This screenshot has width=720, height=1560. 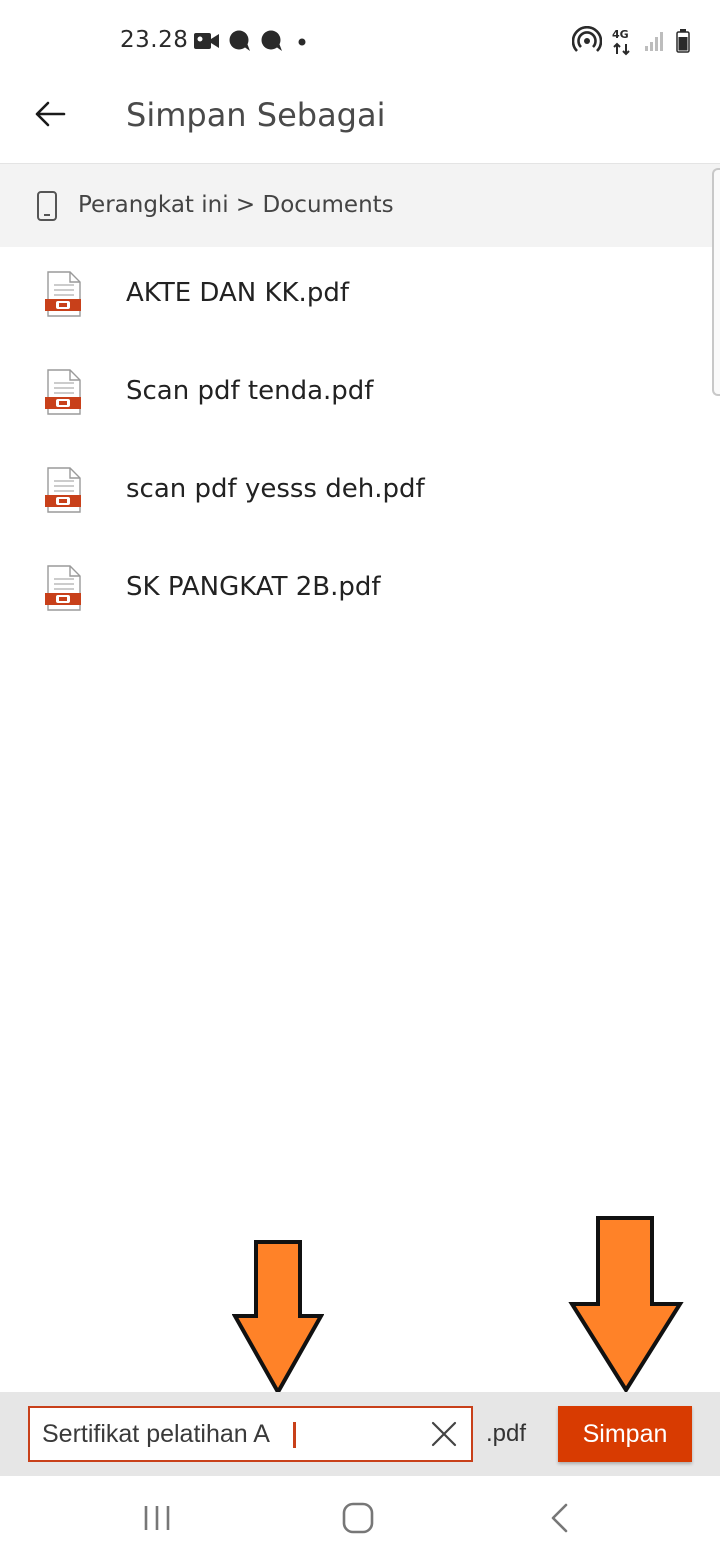 What do you see at coordinates (587, 42) in the screenshot?
I see `hotspot-icon` at bounding box center [587, 42].